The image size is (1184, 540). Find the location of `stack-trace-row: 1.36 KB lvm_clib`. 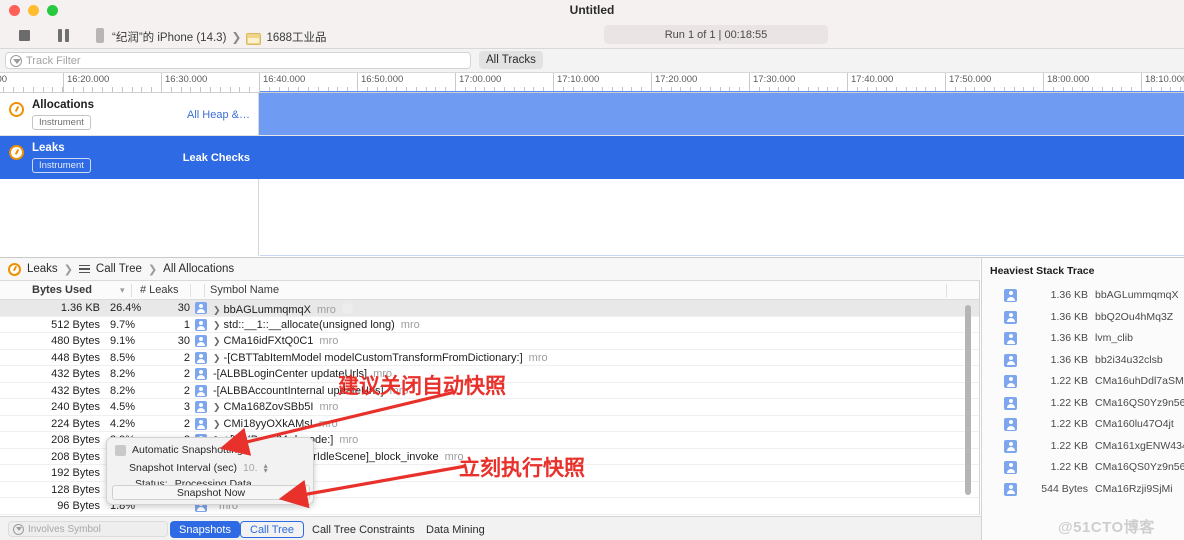

stack-trace-row: 1.36 KB lvm_clib is located at coordinates (1083, 339).